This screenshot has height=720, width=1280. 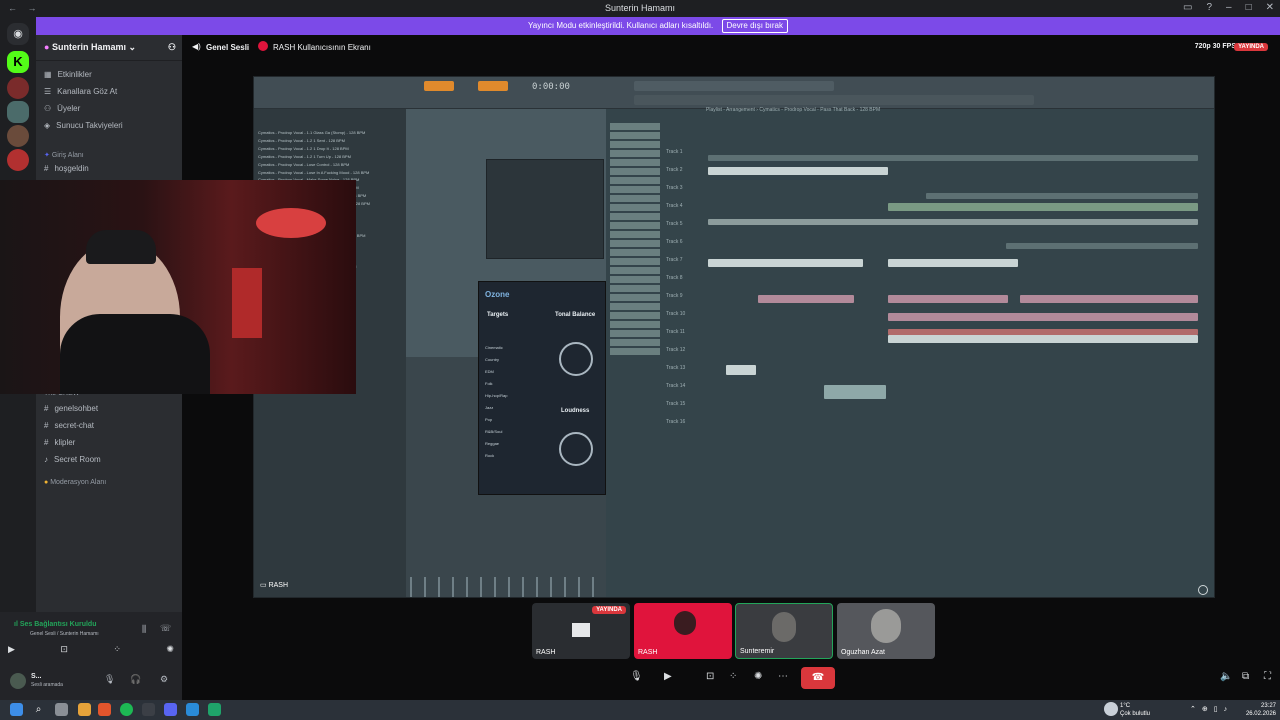 What do you see at coordinates (581, 631) in the screenshot?
I see `participant-tile: YAYINDA RASH` at bounding box center [581, 631].